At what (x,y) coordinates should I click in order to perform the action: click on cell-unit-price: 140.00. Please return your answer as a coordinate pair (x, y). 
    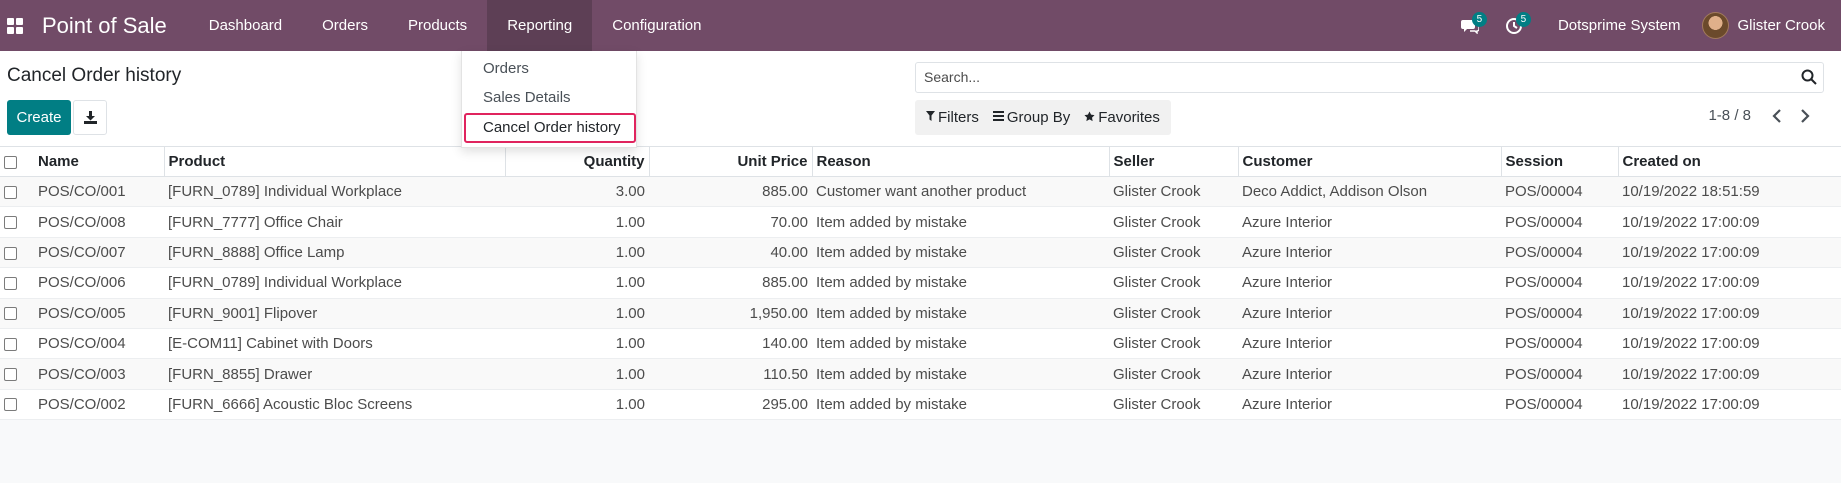
    Looking at the image, I should click on (730, 344).